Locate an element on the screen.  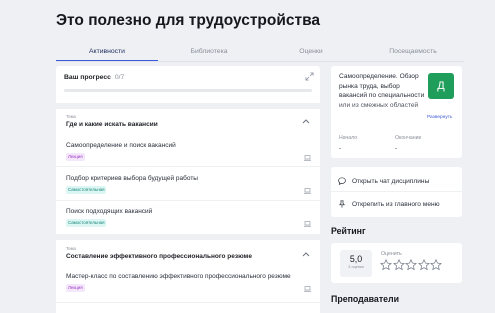
activity-title: Самоопределение и поиск вакансий is located at coordinates (121, 145).